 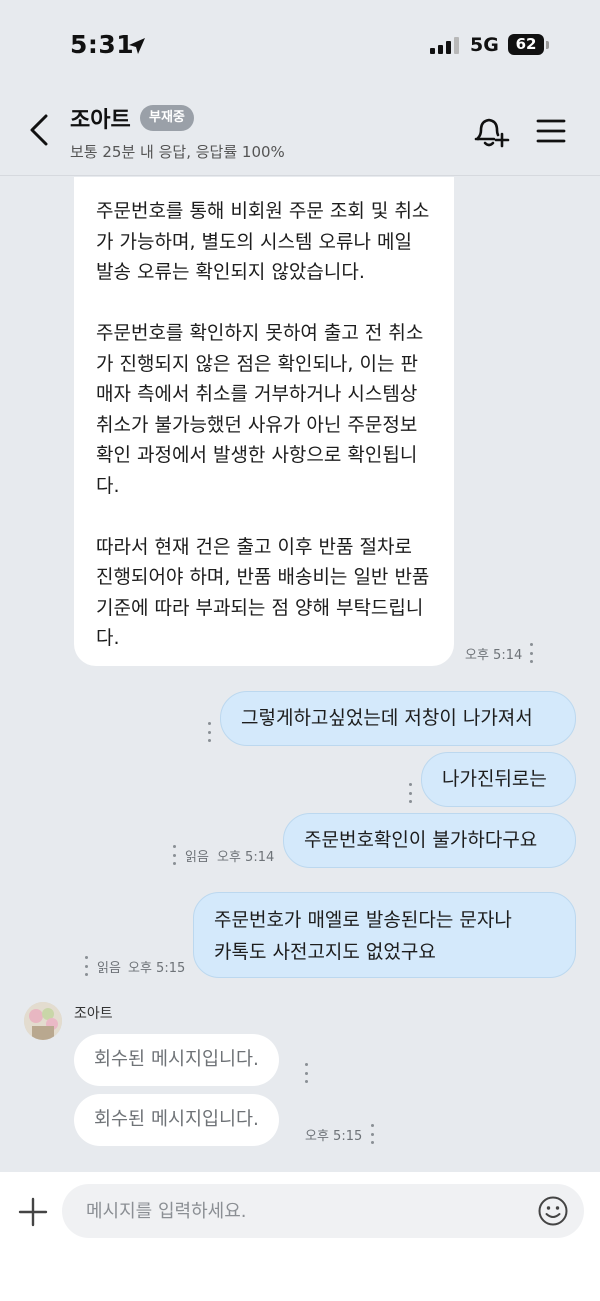 I want to click on location-arrow-icon, so click(x=137, y=46).